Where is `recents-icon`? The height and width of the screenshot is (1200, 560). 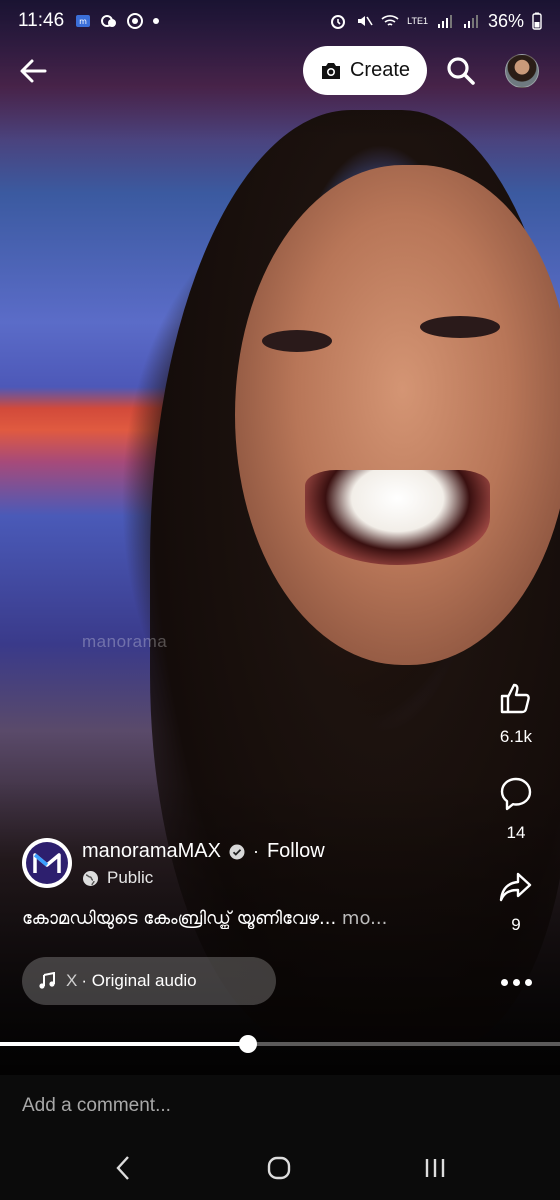
recents-icon is located at coordinates (435, 1168).